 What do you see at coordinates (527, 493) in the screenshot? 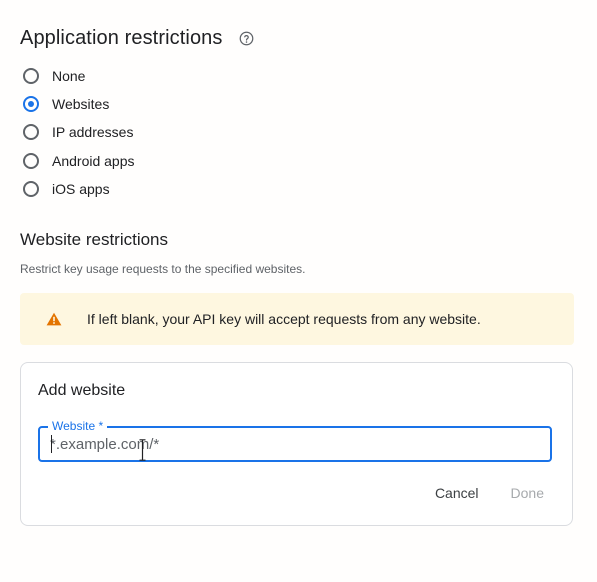
I see `done-button: Done` at bounding box center [527, 493].